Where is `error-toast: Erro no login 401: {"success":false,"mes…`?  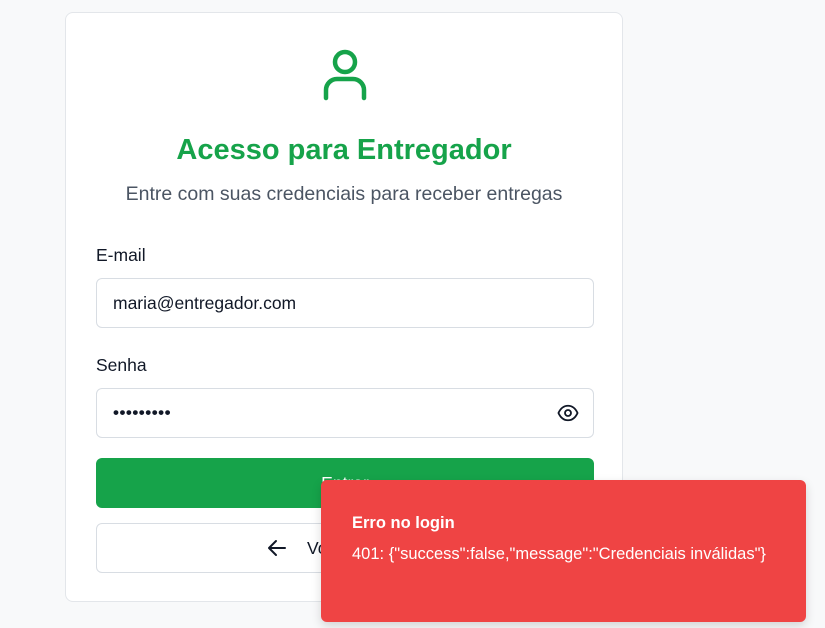 error-toast: Erro no login 401: {"success":false,"mes… is located at coordinates (563, 551).